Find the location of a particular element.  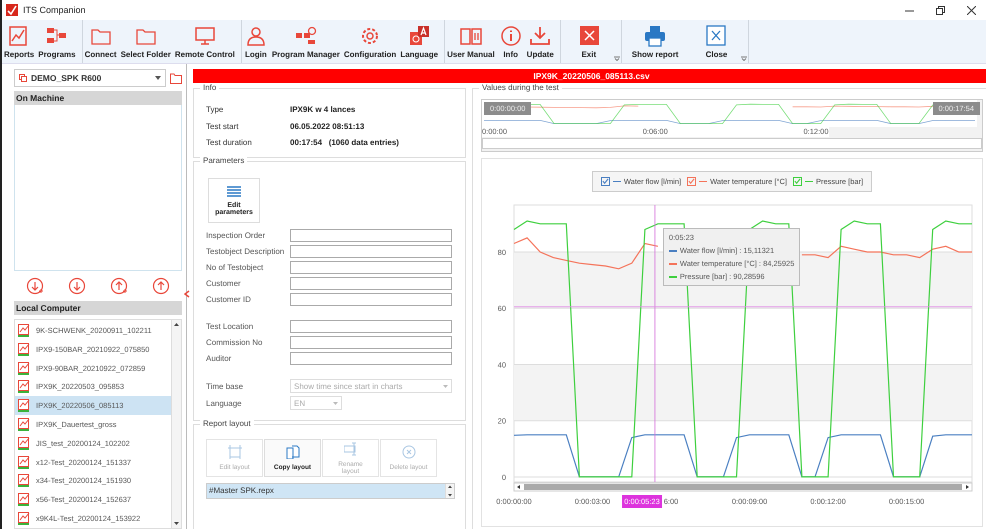

section-header: On Machine is located at coordinates (98, 98).